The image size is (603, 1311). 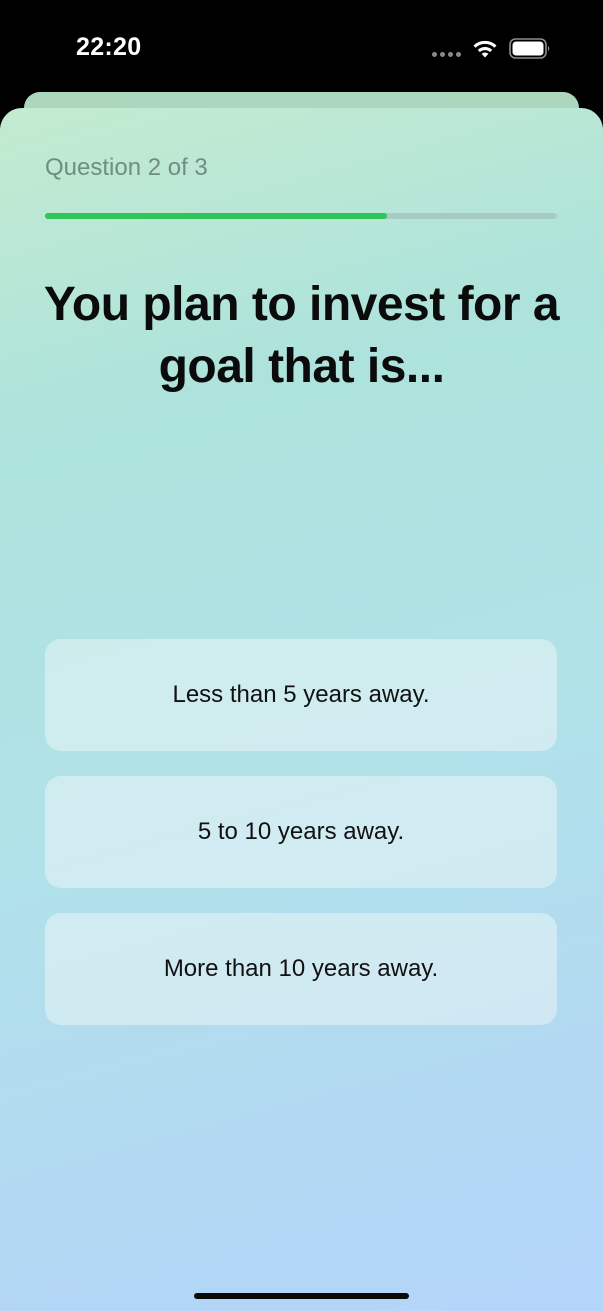 What do you see at coordinates (529, 48) in the screenshot?
I see `battery-icon` at bounding box center [529, 48].